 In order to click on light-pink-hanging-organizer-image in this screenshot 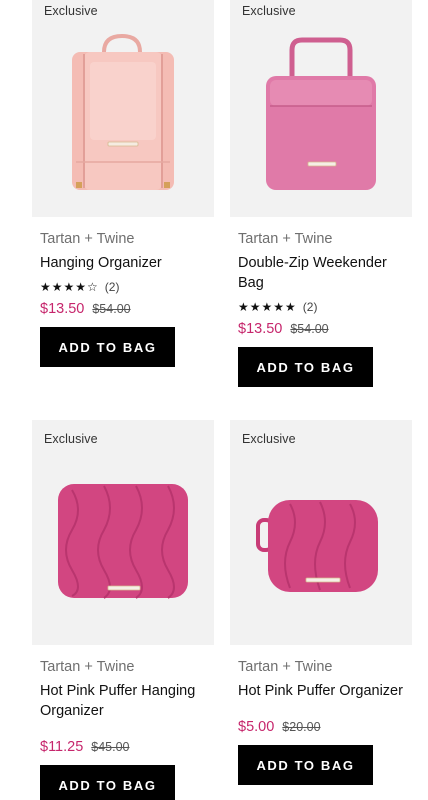, I will do `click(123, 111)`.